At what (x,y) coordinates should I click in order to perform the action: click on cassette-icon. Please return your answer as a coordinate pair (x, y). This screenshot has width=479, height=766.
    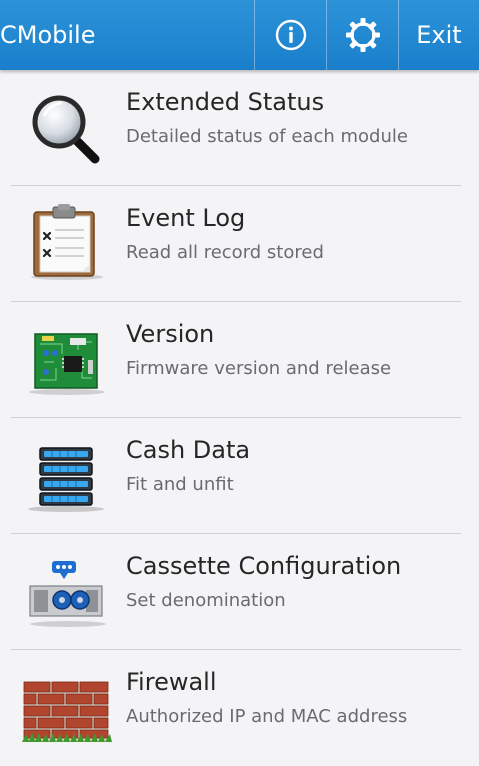
    Looking at the image, I should click on (67, 592).